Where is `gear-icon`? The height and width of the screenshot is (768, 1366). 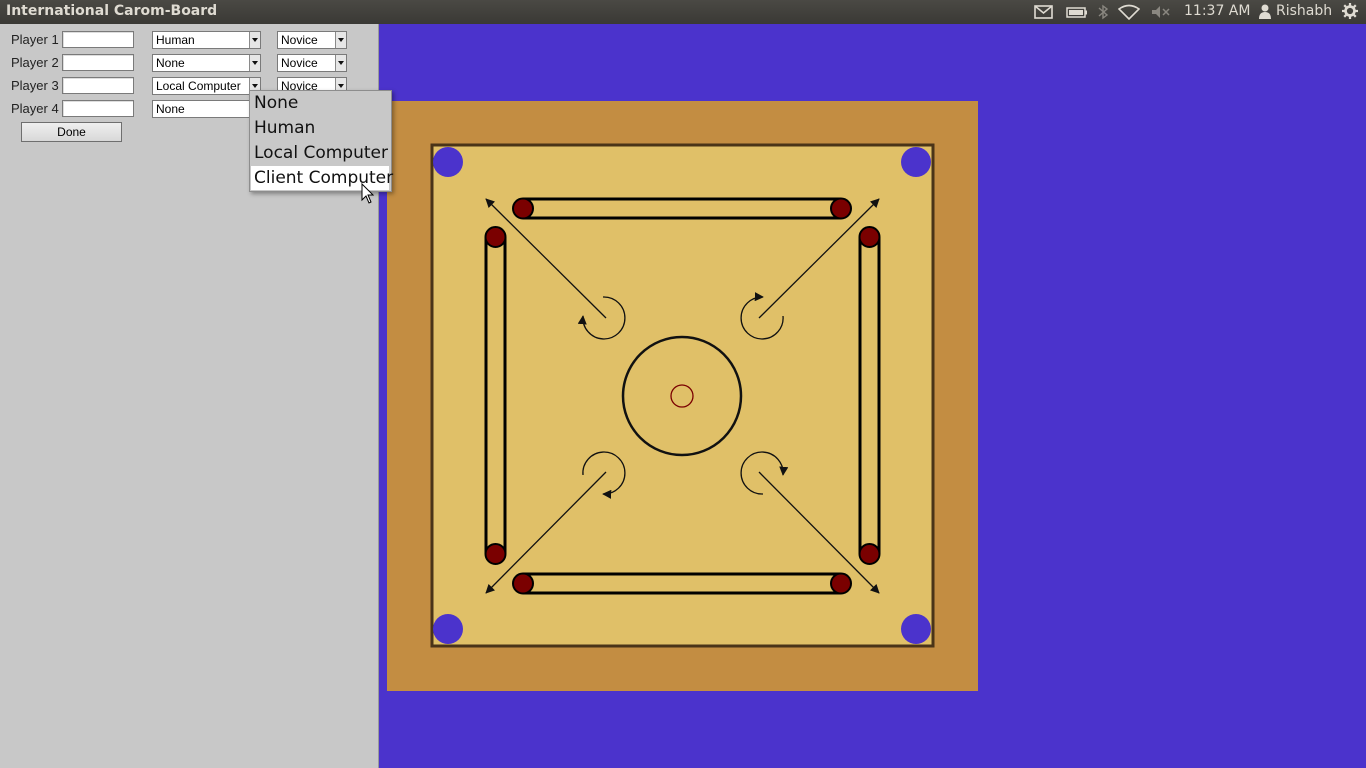
gear-icon is located at coordinates (1350, 11).